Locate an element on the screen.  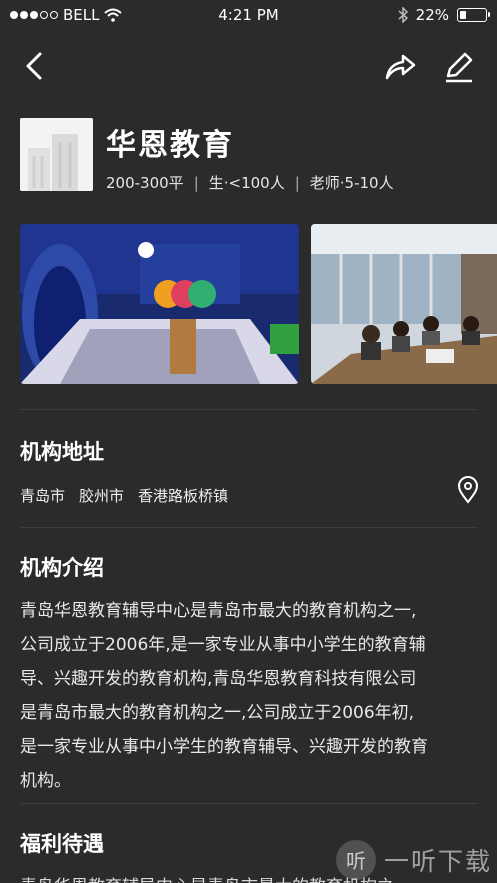
org-meta: 200-300平 | 生·<100人 | 老师·5-10人 is located at coordinates (250, 182).